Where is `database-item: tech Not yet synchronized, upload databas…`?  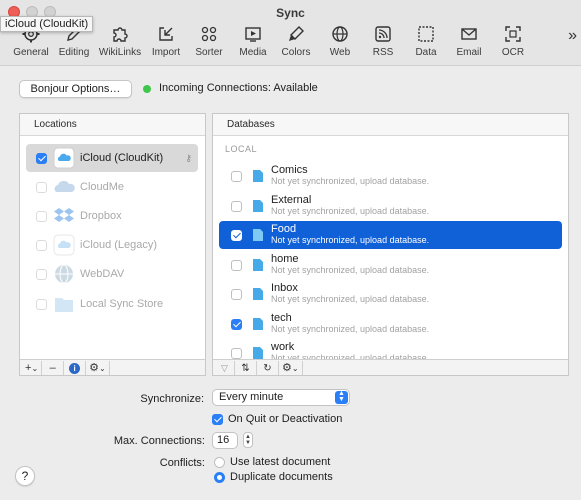
database-item: tech Not yet synchronized, upload databas… is located at coordinates (390, 324).